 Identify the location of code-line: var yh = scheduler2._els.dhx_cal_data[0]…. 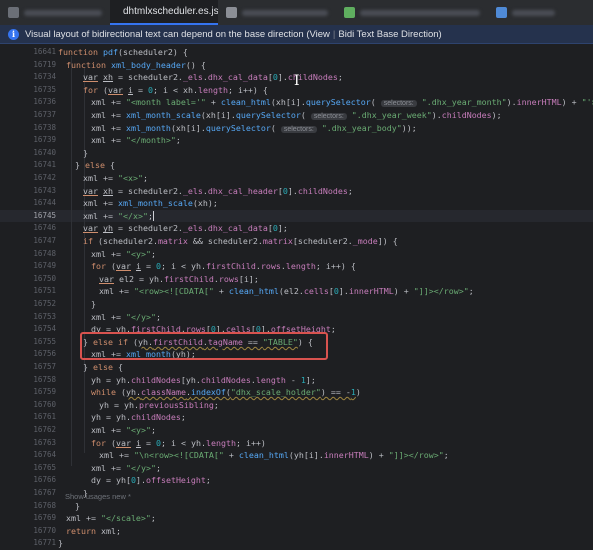
(185, 228).